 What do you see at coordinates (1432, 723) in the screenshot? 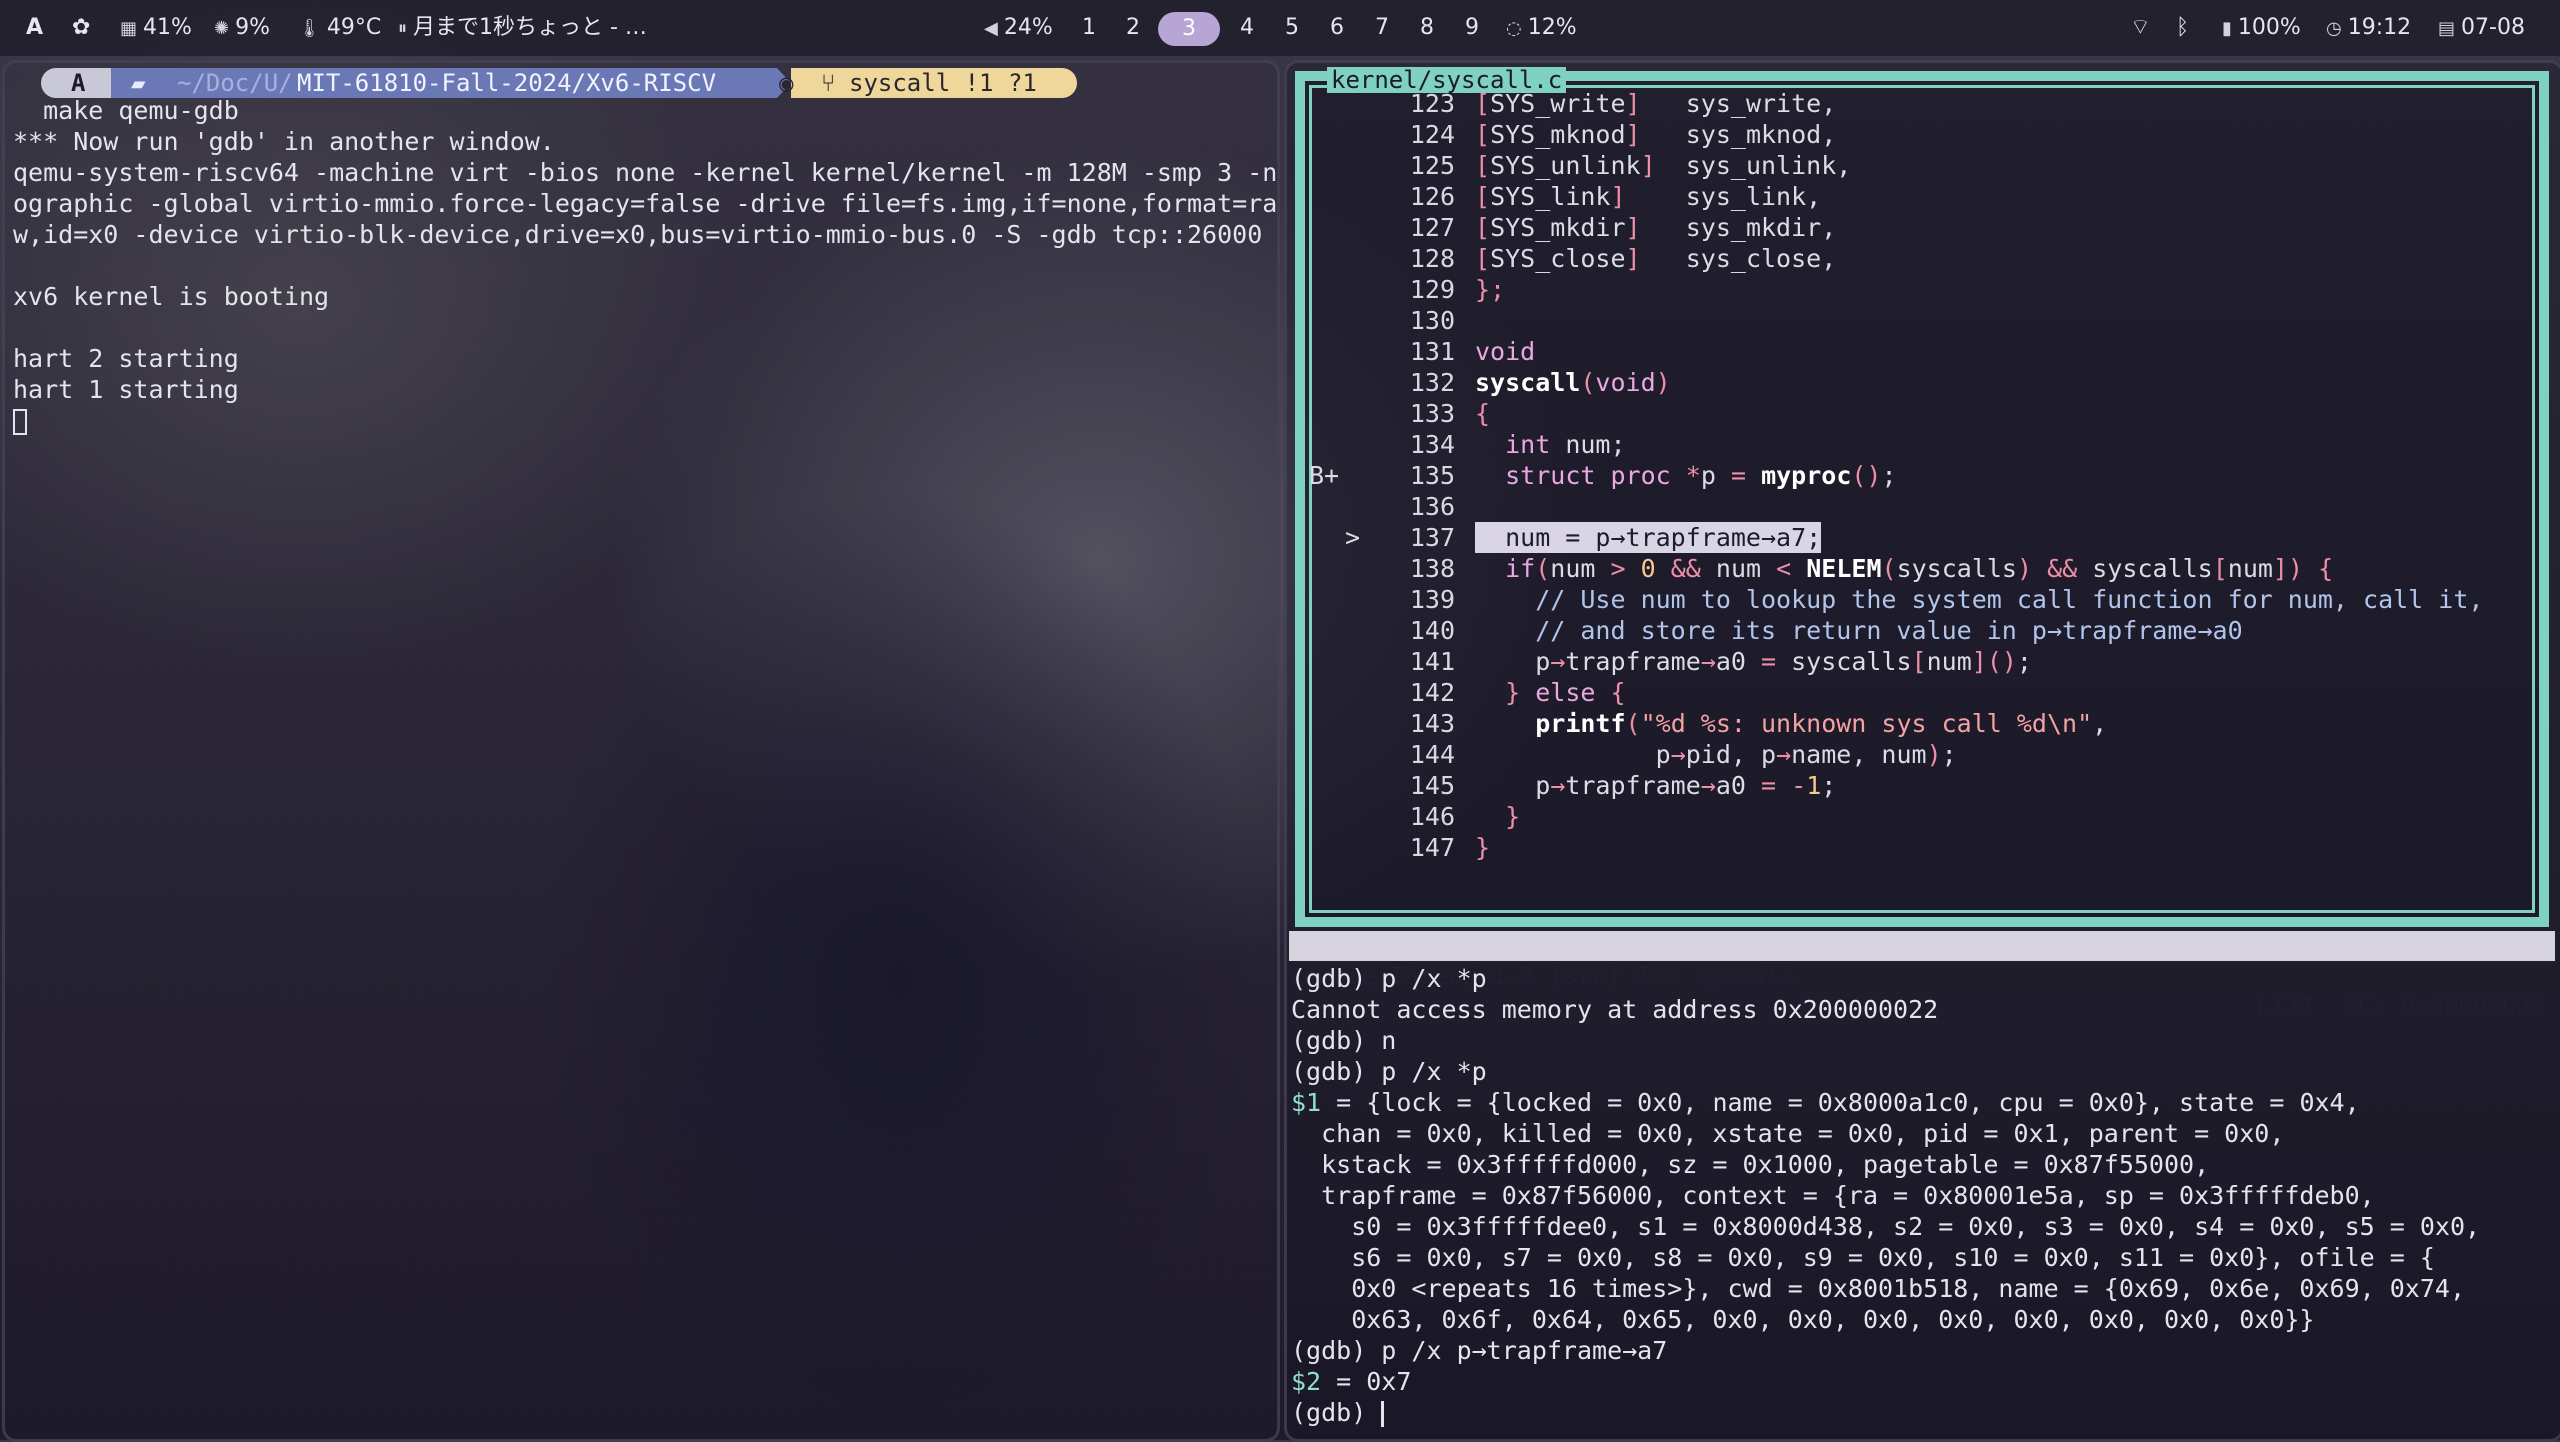
I see `line-number: 143` at bounding box center [1432, 723].